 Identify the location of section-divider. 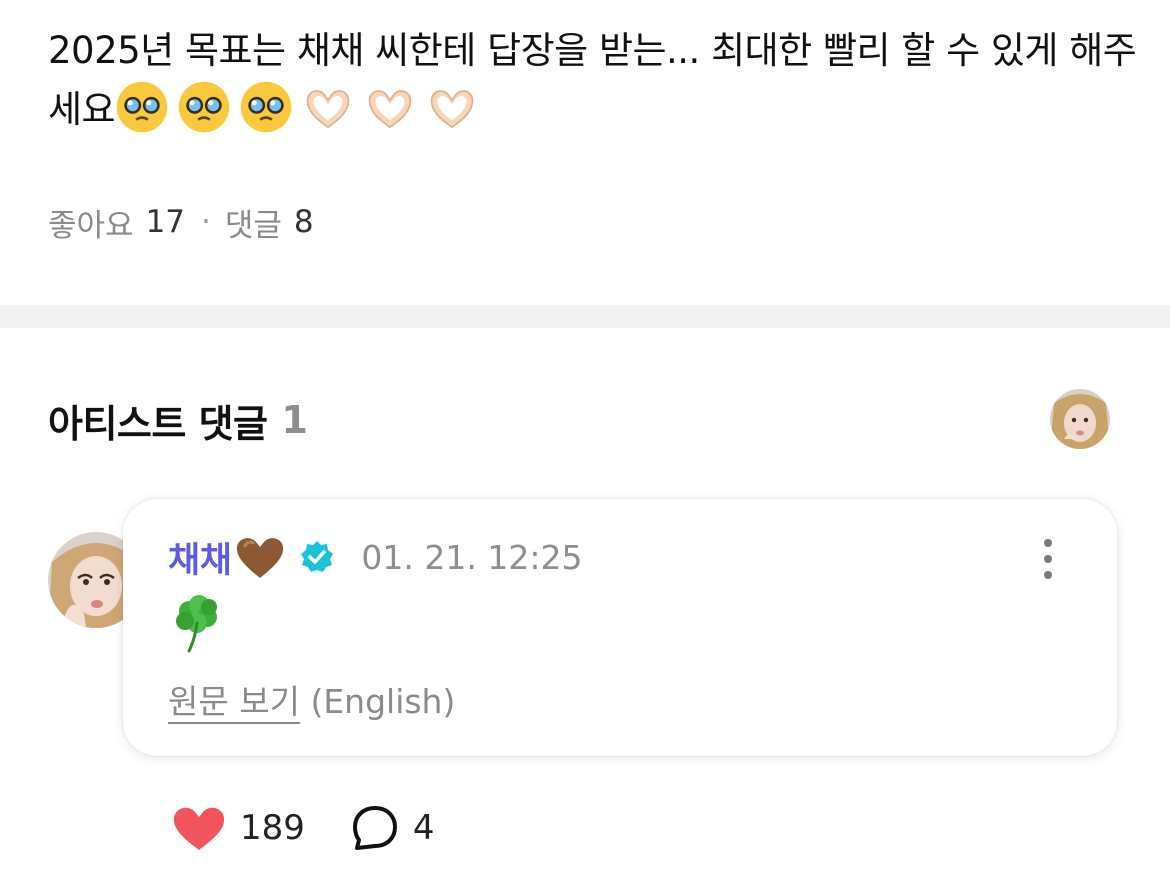
(585, 316).